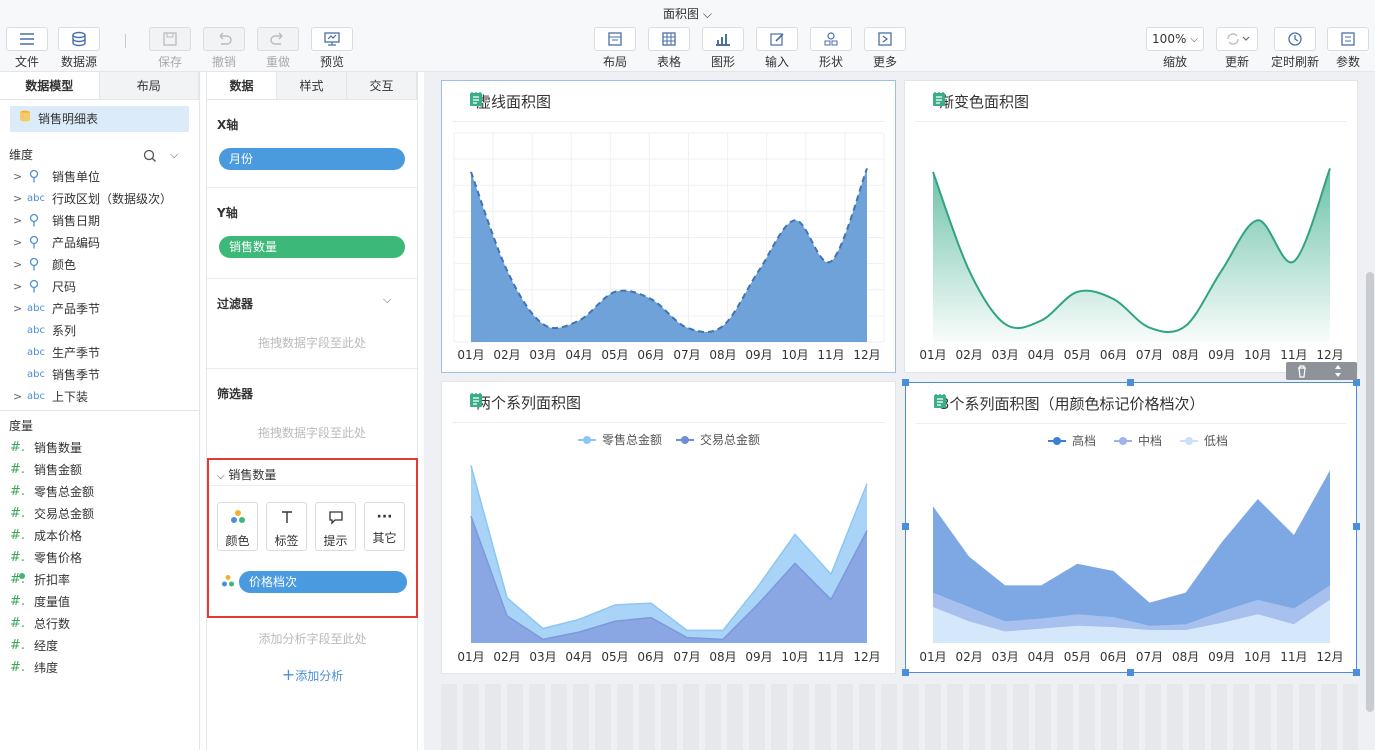 The width and height of the screenshot is (1375, 750). I want to click on params-button: 参数, so click(1348, 48).